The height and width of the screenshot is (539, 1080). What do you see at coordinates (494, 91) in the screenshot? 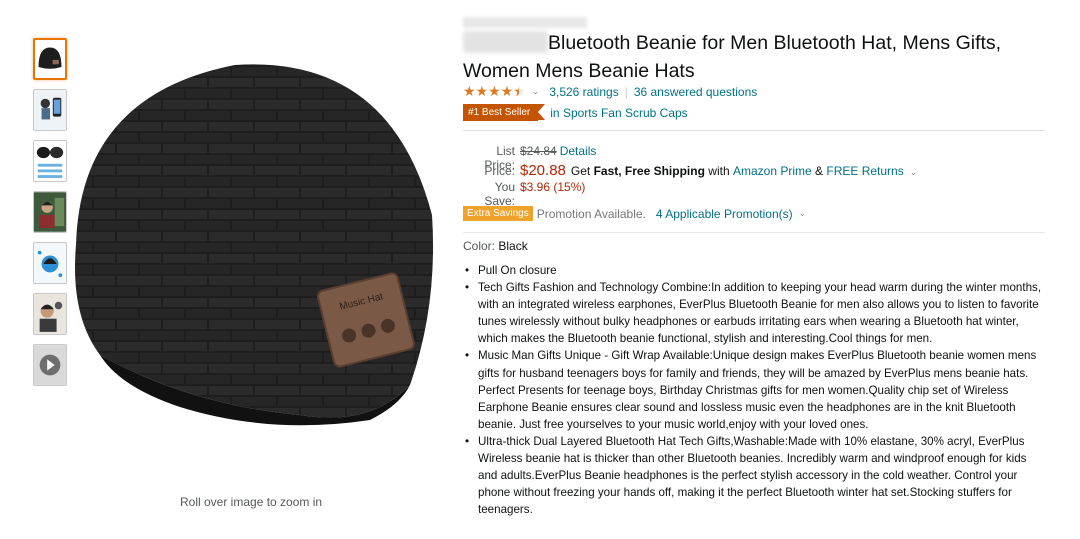
I see `star-rating-icon: ★★★★★★` at bounding box center [494, 91].